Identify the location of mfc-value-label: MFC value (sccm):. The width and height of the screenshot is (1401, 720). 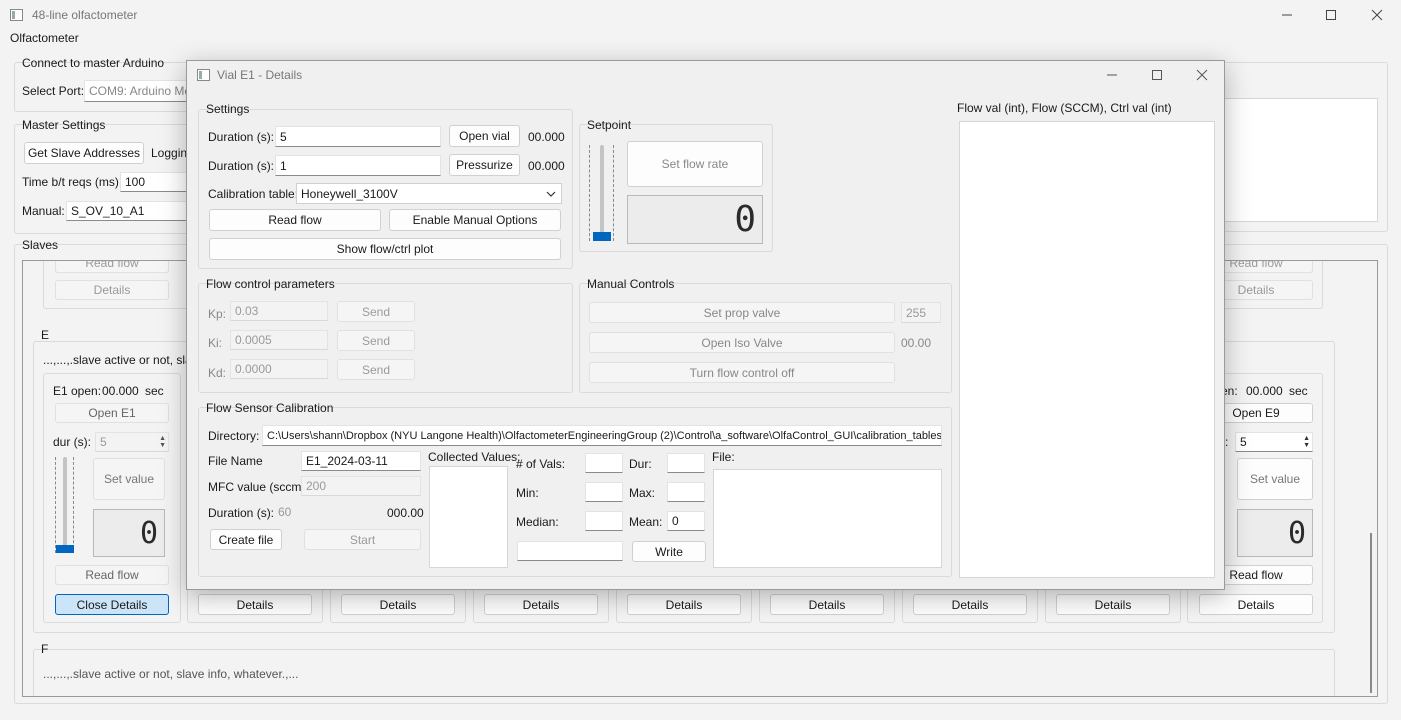
(258, 487).